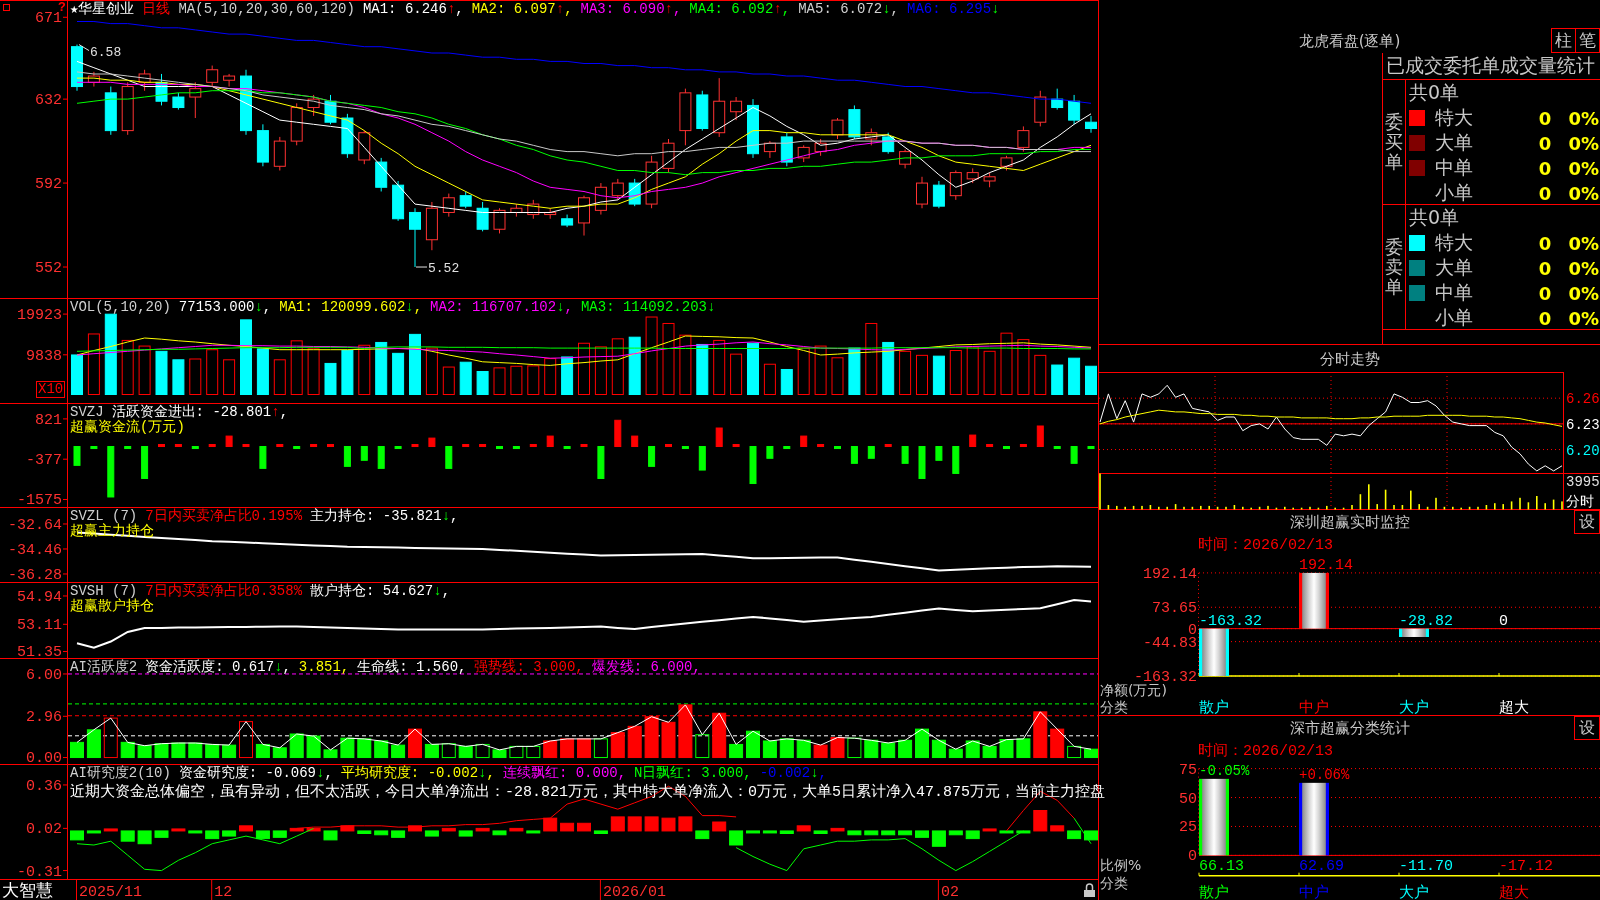 The height and width of the screenshot is (900, 1600). I want to click on date-label: 12, so click(223, 892).